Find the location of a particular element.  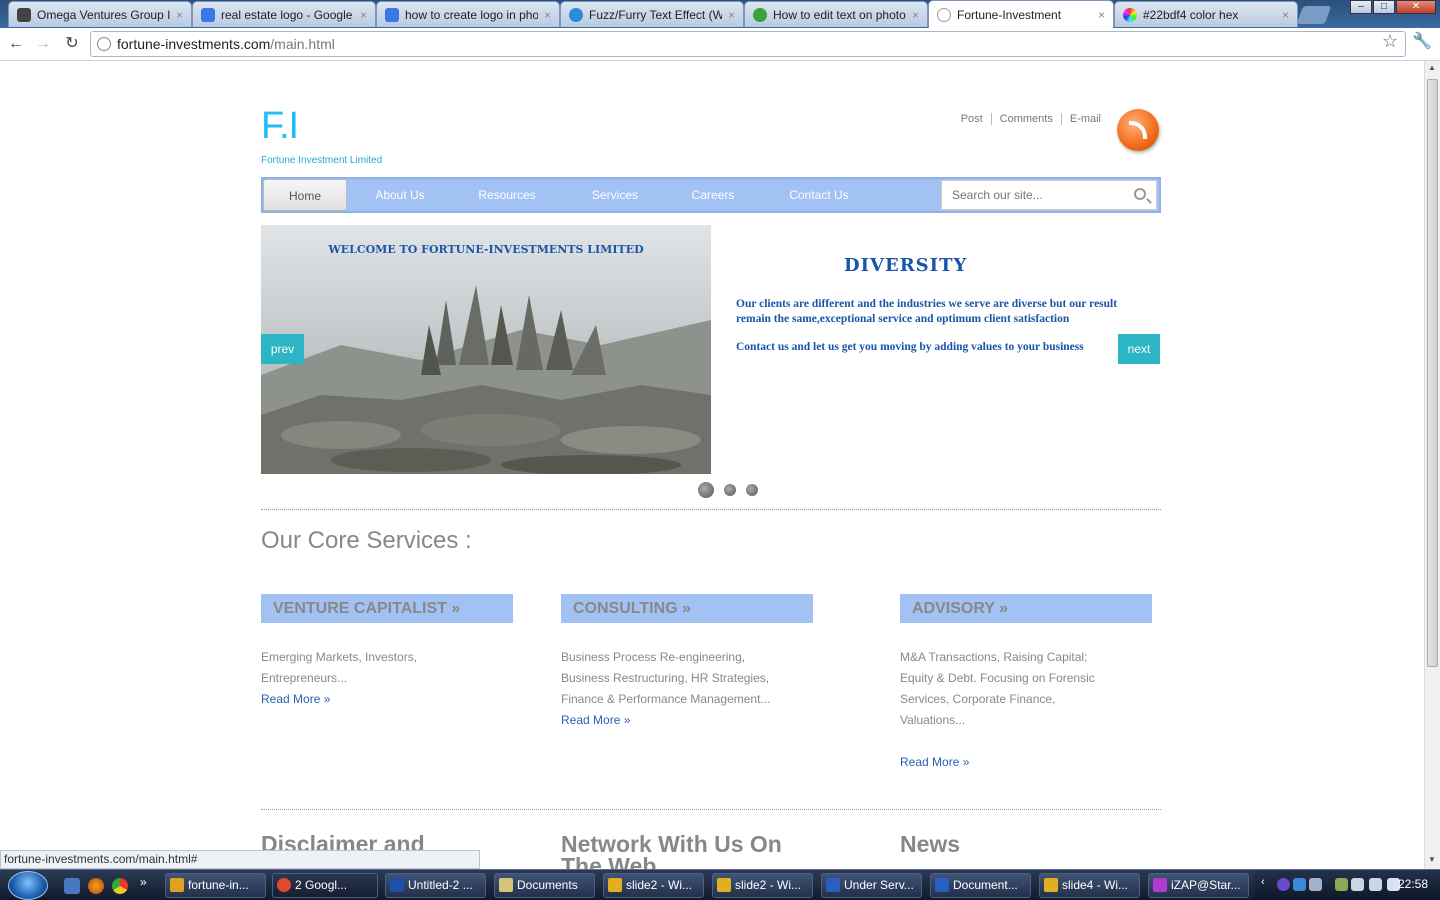

site-logo: F.I is located at coordinates (280, 126).